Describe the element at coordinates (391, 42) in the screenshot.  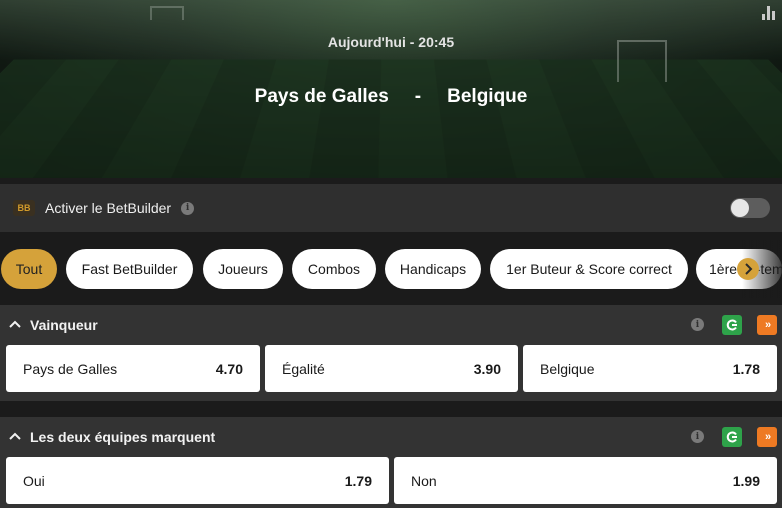
I see `match-time: Aujourd'hui - 20:45` at that location.